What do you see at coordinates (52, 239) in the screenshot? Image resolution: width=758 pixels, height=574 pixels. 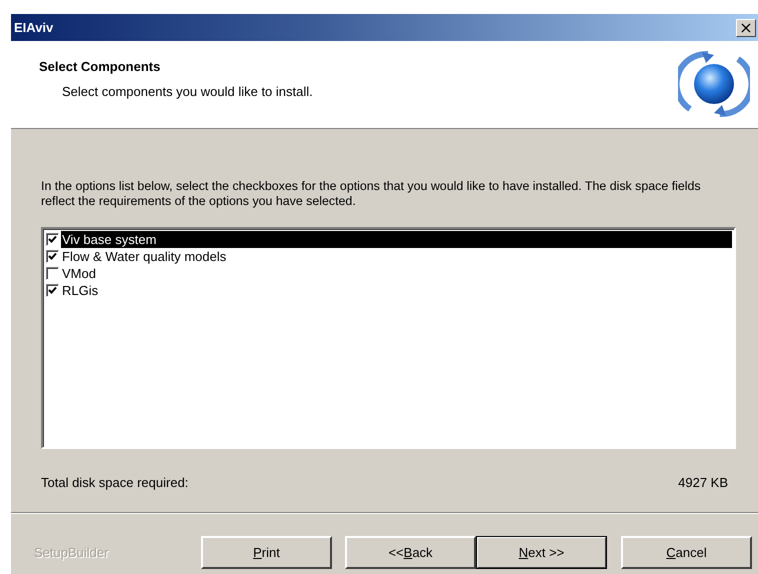 I see `checkbox` at bounding box center [52, 239].